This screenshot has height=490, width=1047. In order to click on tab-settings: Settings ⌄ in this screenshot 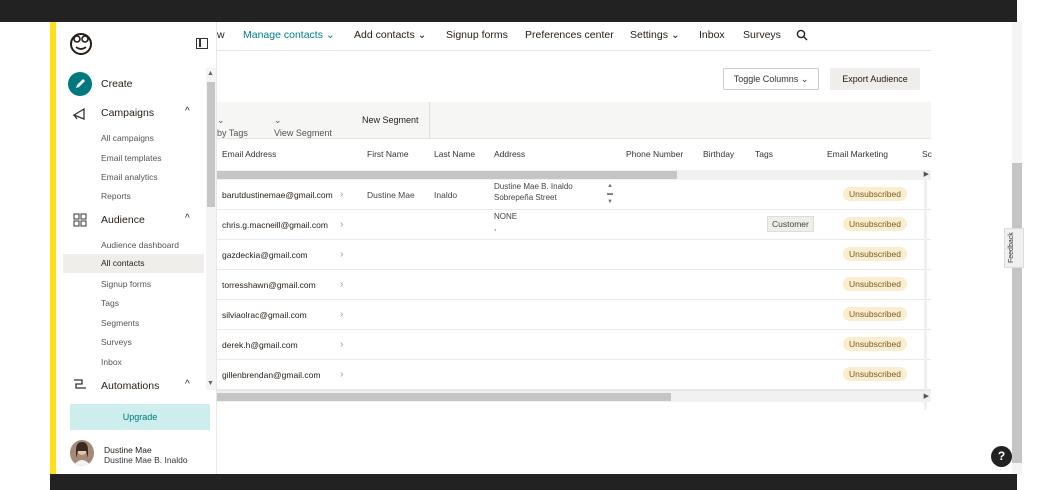, I will do `click(655, 35)`.